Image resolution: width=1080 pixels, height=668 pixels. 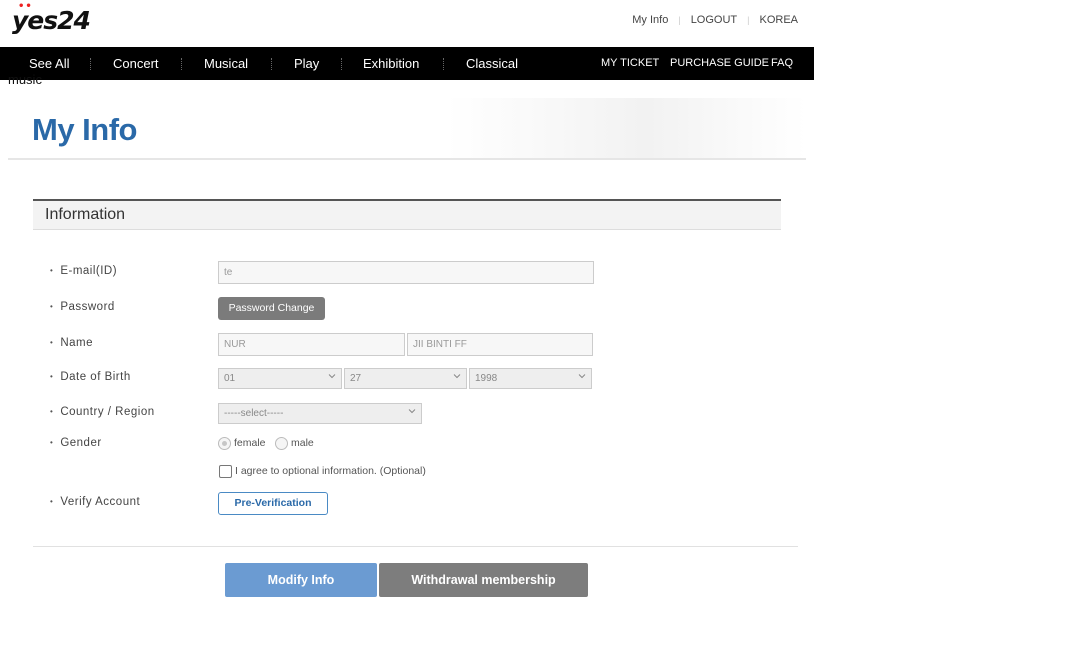 What do you see at coordinates (719, 63) in the screenshot?
I see `nav-purchase-guide: PURCHASE GUIDE` at bounding box center [719, 63].